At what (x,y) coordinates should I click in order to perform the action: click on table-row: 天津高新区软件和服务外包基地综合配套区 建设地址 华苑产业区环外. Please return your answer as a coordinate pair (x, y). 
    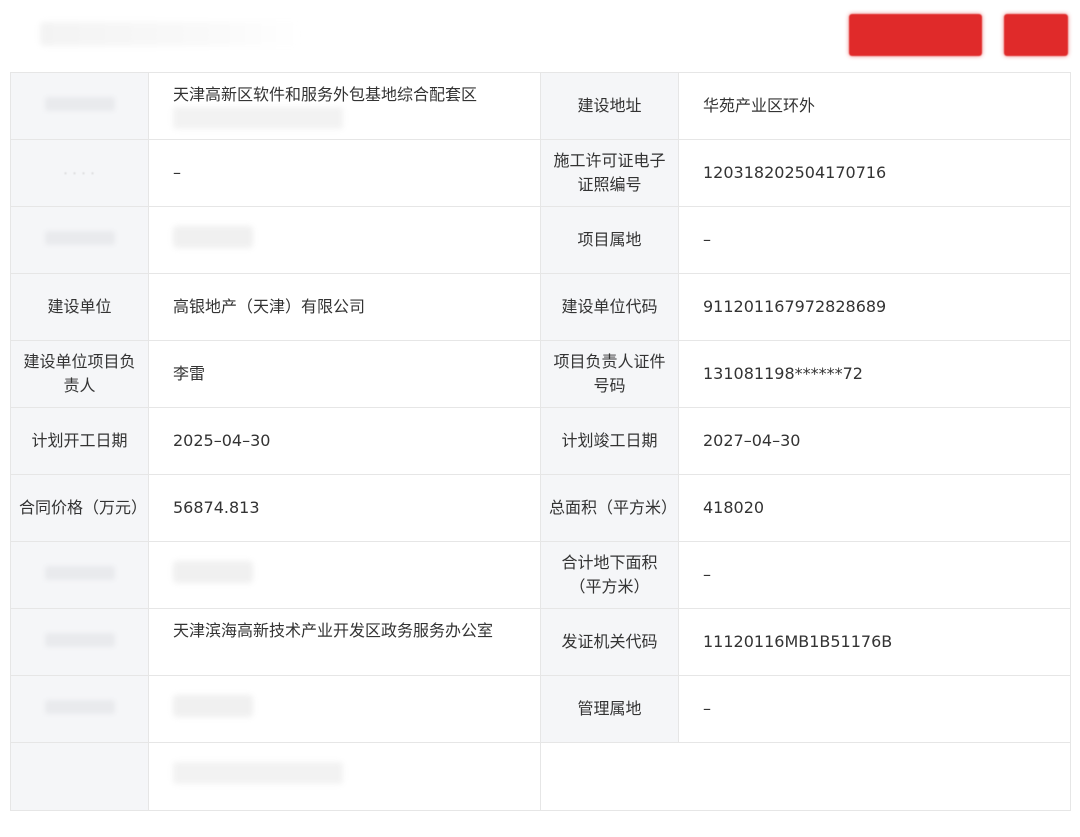
    Looking at the image, I should click on (540, 106).